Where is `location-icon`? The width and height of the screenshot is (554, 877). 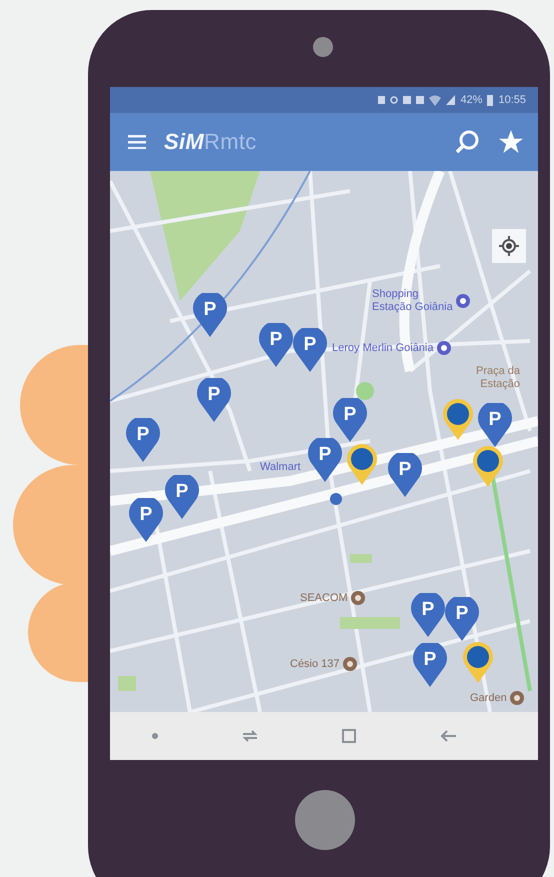
location-icon is located at coordinates (394, 100).